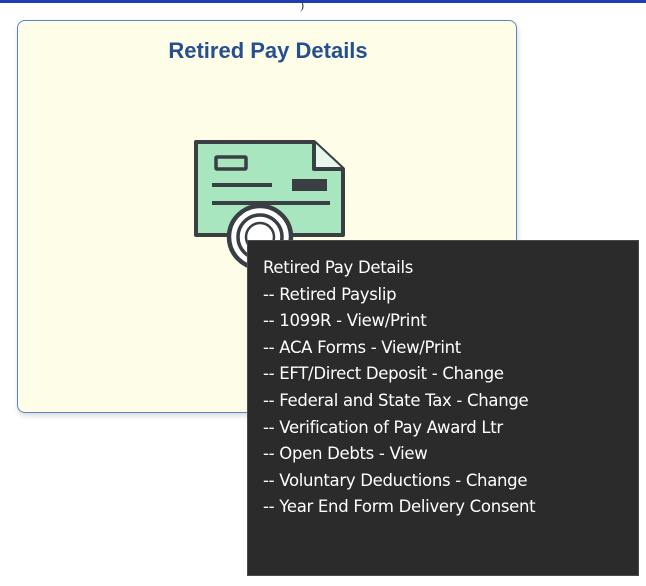 This screenshot has height=586, width=646. What do you see at coordinates (268, 50) in the screenshot?
I see `tile-title: Retired Pay Details` at bounding box center [268, 50].